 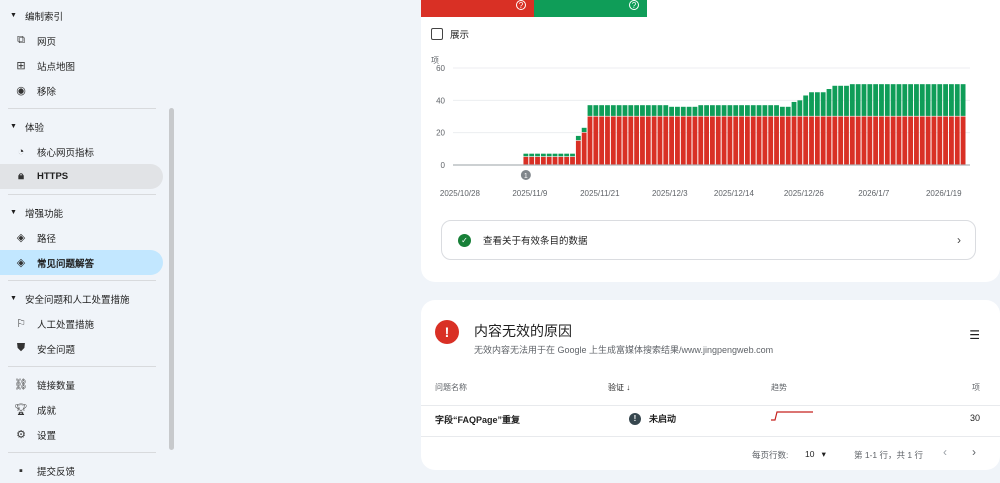 I want to click on column-count: 项, so click(x=976, y=387).